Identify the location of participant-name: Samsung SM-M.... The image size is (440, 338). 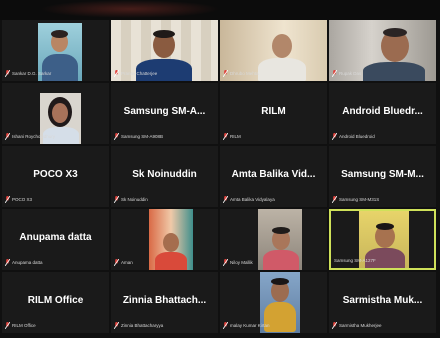
(382, 174).